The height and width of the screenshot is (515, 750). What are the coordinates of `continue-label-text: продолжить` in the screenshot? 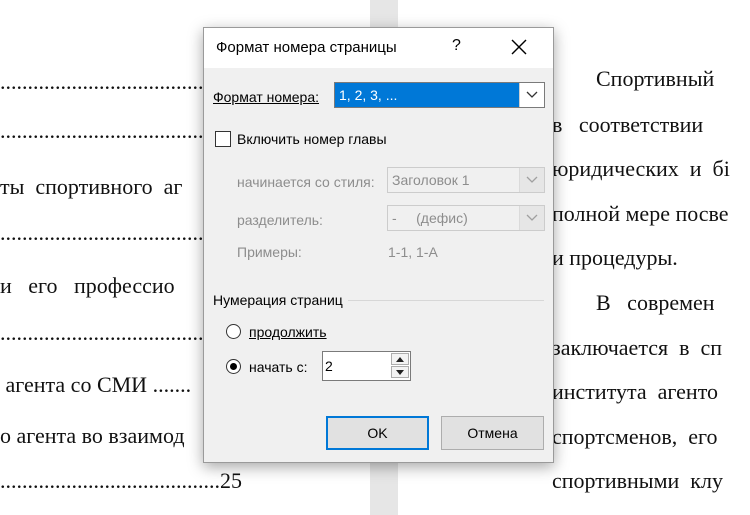 It's located at (288, 332).